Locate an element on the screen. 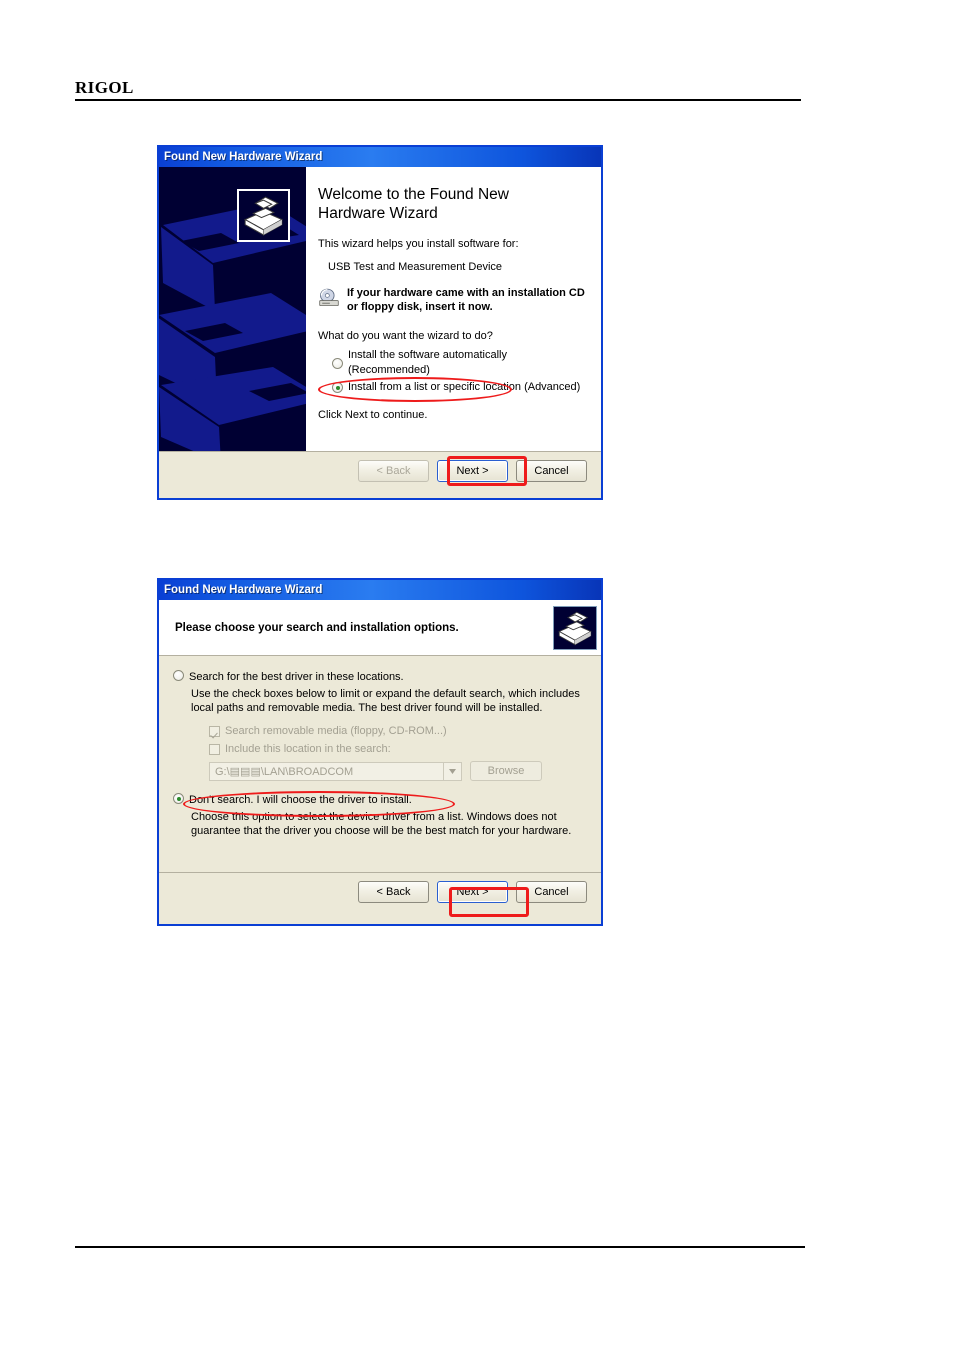 This screenshot has height=1348, width=954. dialog2-footer: < Back Next > Cancel is located at coordinates (380, 891).